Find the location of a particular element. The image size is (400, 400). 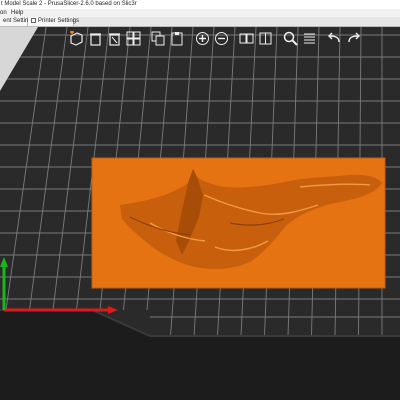

tab-printer-settings: Printer Settings is located at coordinates (53, 21).